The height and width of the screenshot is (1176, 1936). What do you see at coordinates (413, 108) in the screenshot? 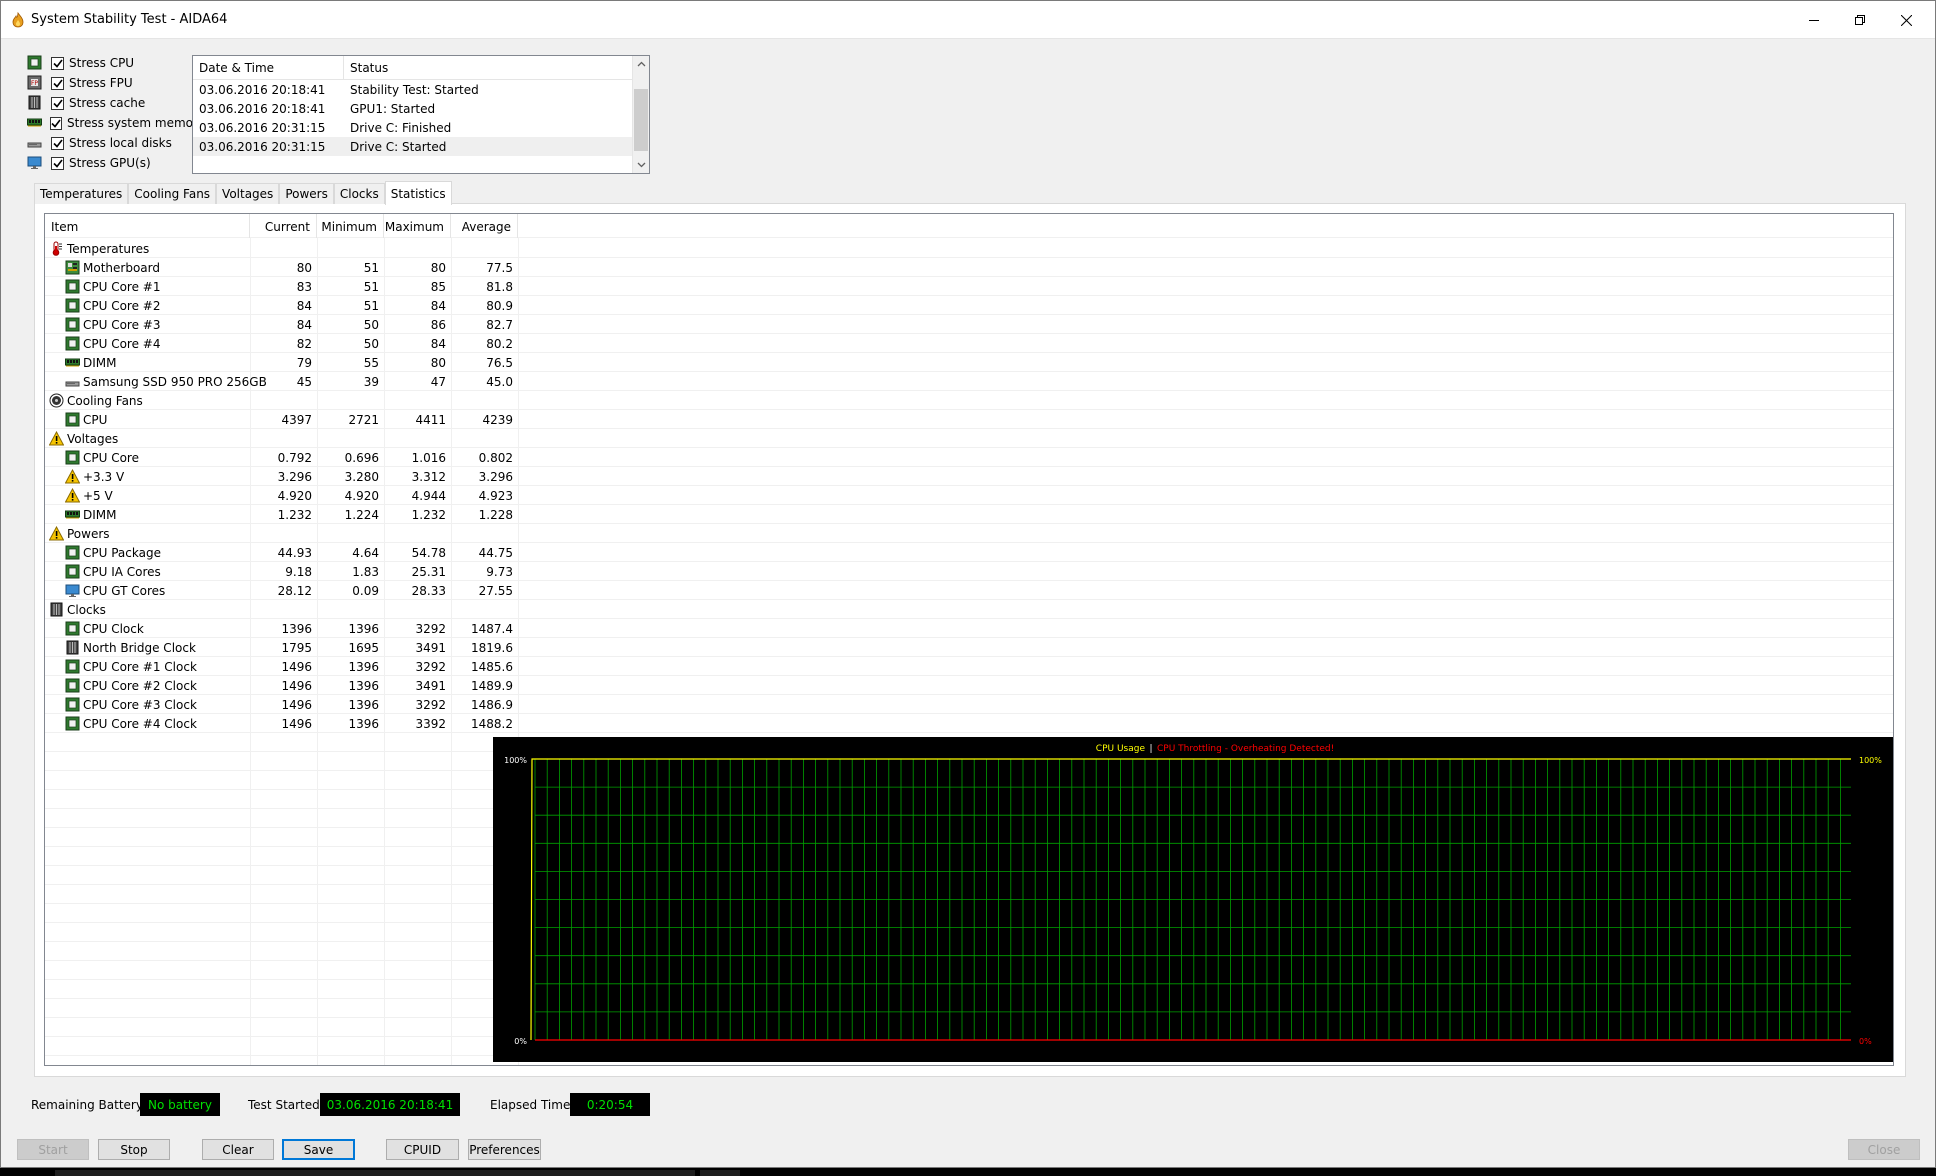
I see `log-row: 03.06.2016 20:18:41 GPU1: Started` at bounding box center [413, 108].